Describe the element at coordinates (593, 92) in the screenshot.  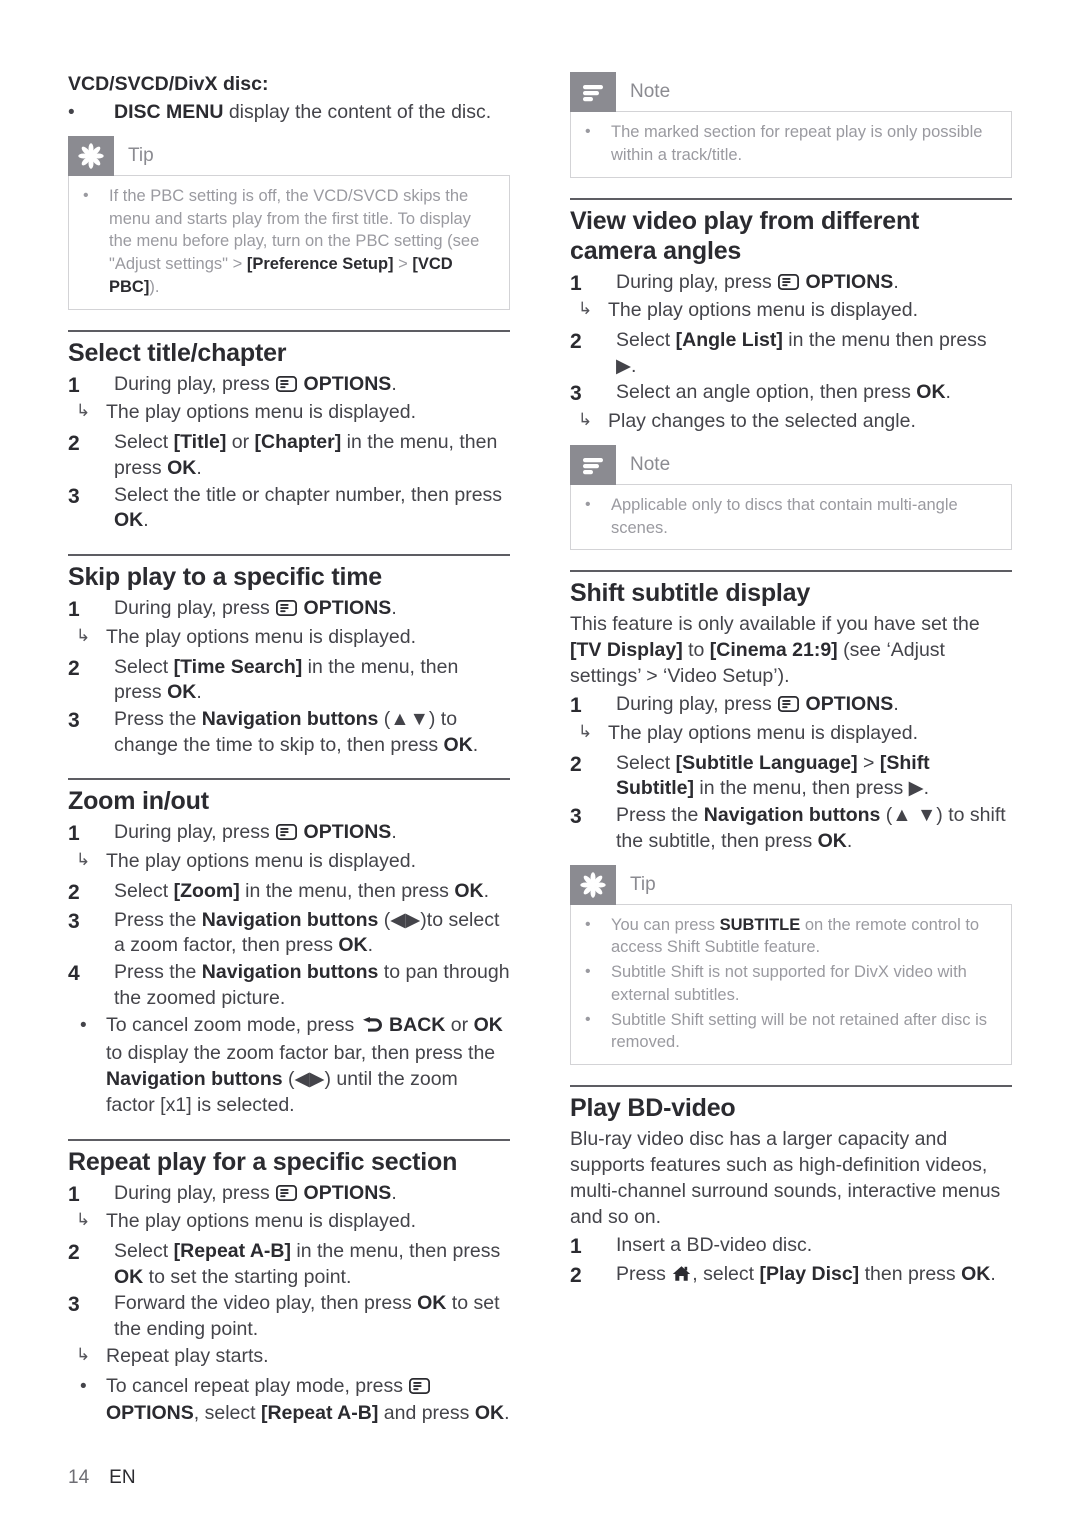
I see `note-lines-icon` at that location.